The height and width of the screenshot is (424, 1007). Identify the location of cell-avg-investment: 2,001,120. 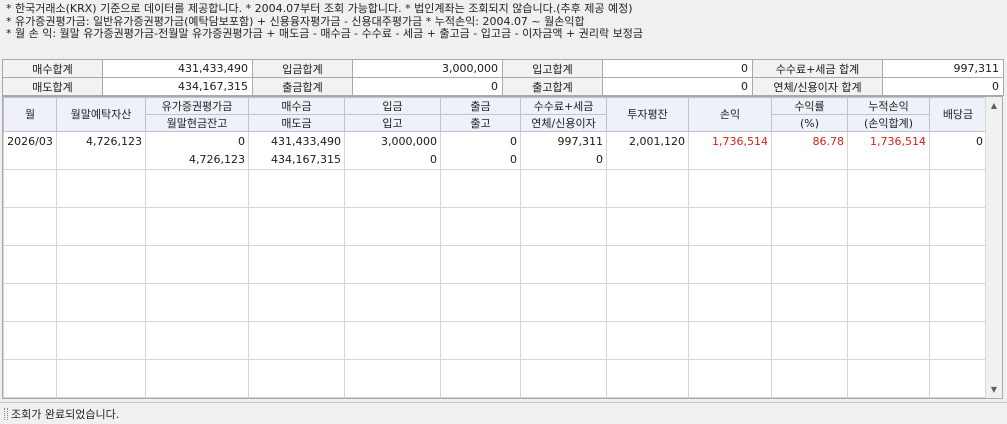
(647, 141).